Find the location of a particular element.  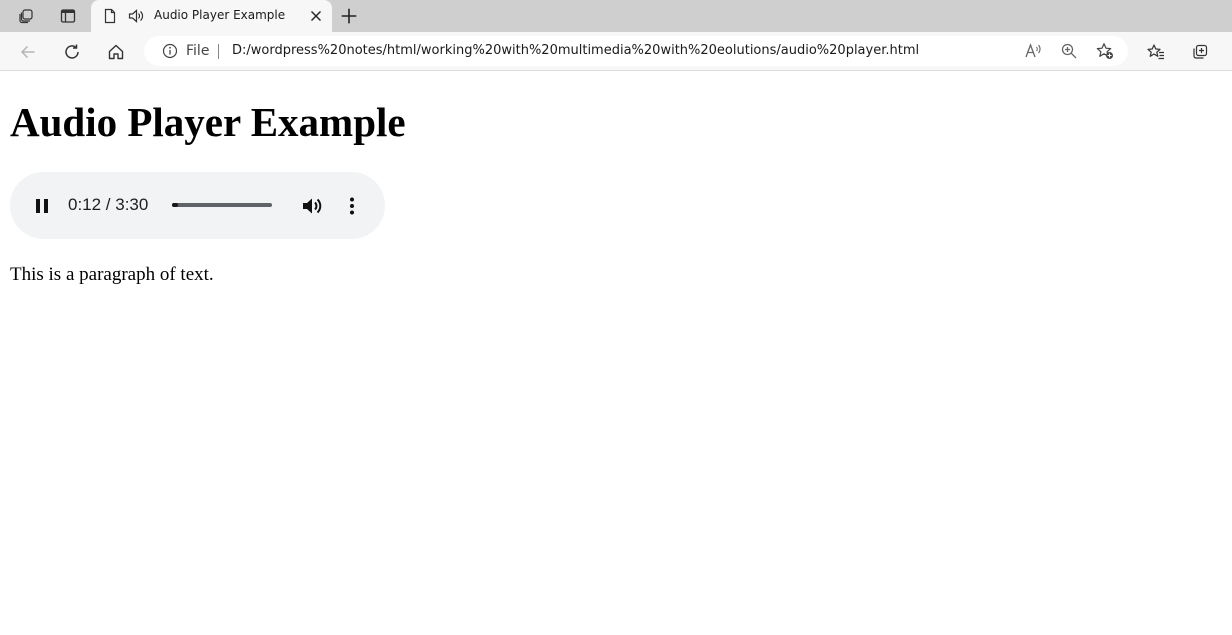

back-icon is located at coordinates (27, 52).